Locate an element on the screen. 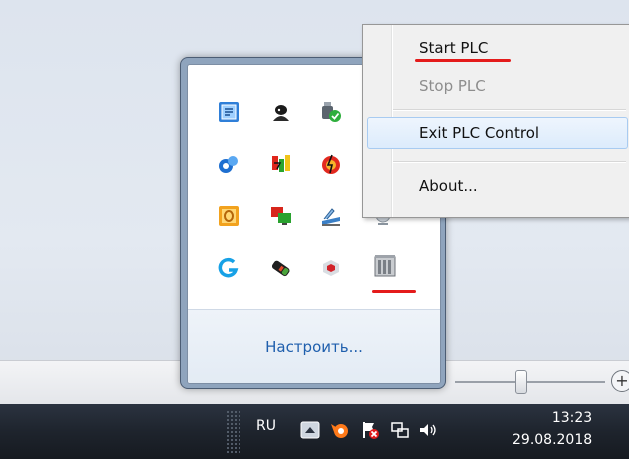 The image size is (629, 459). menu-item-label: Start PLC is located at coordinates (454, 48).